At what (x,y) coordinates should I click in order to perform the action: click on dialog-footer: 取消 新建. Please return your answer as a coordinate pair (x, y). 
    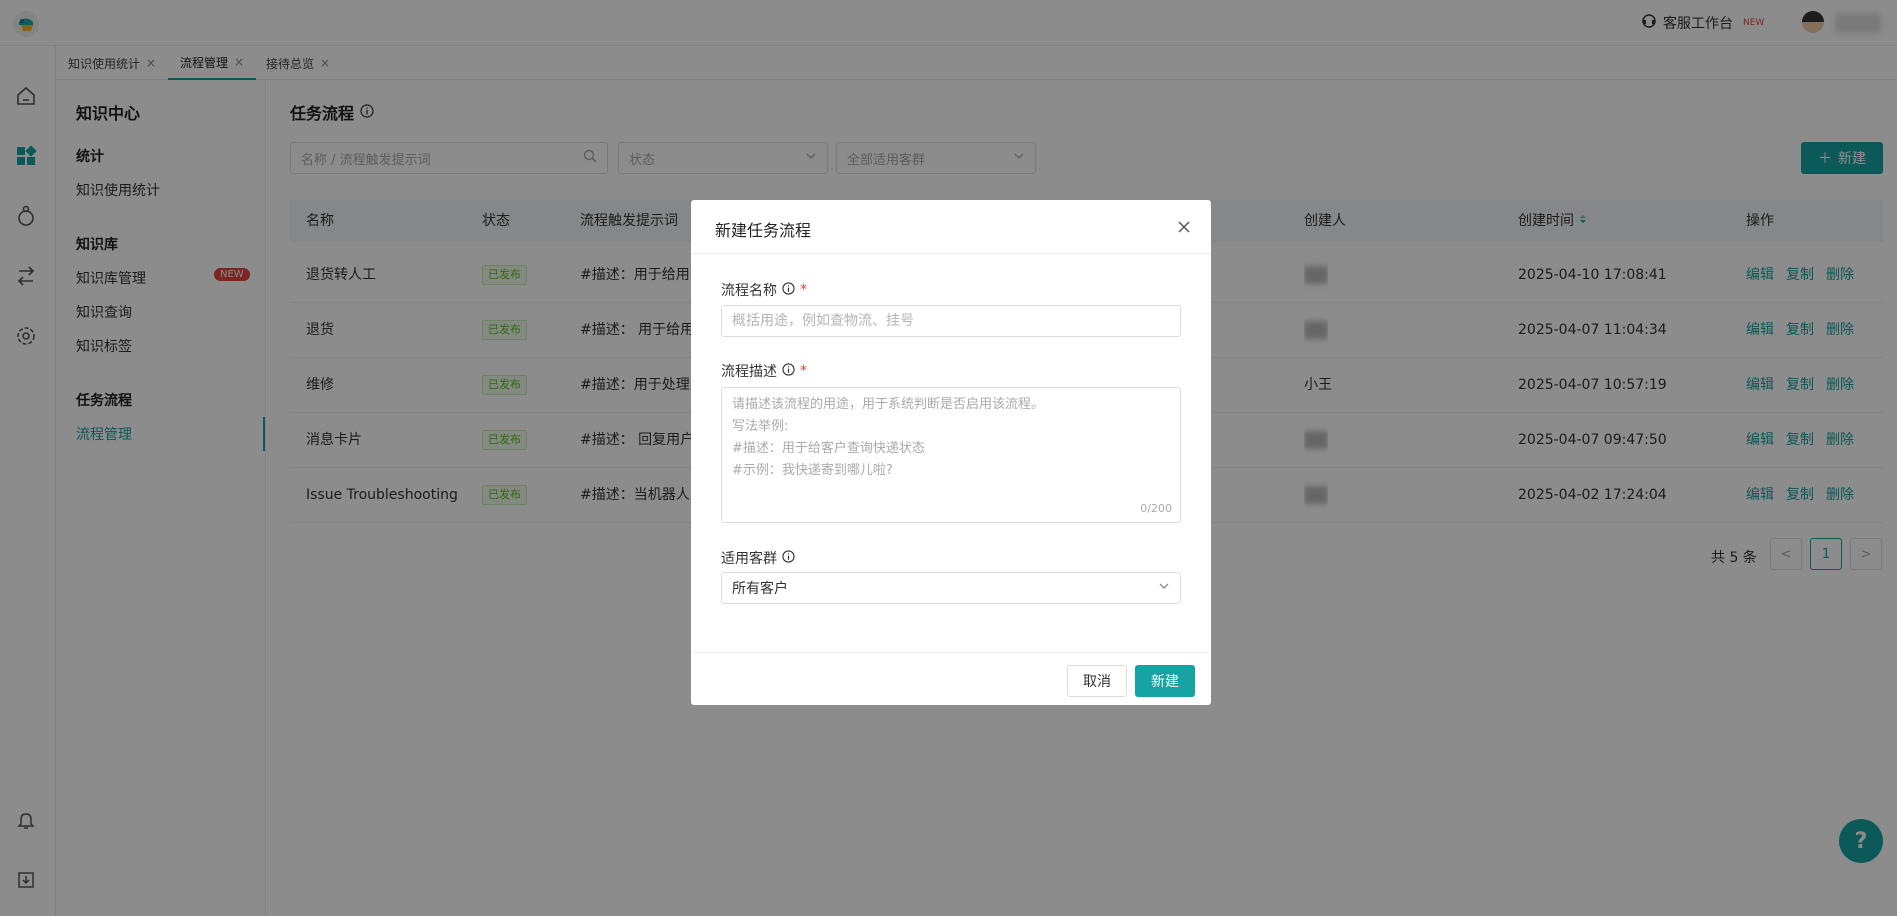
    Looking at the image, I should click on (951, 678).